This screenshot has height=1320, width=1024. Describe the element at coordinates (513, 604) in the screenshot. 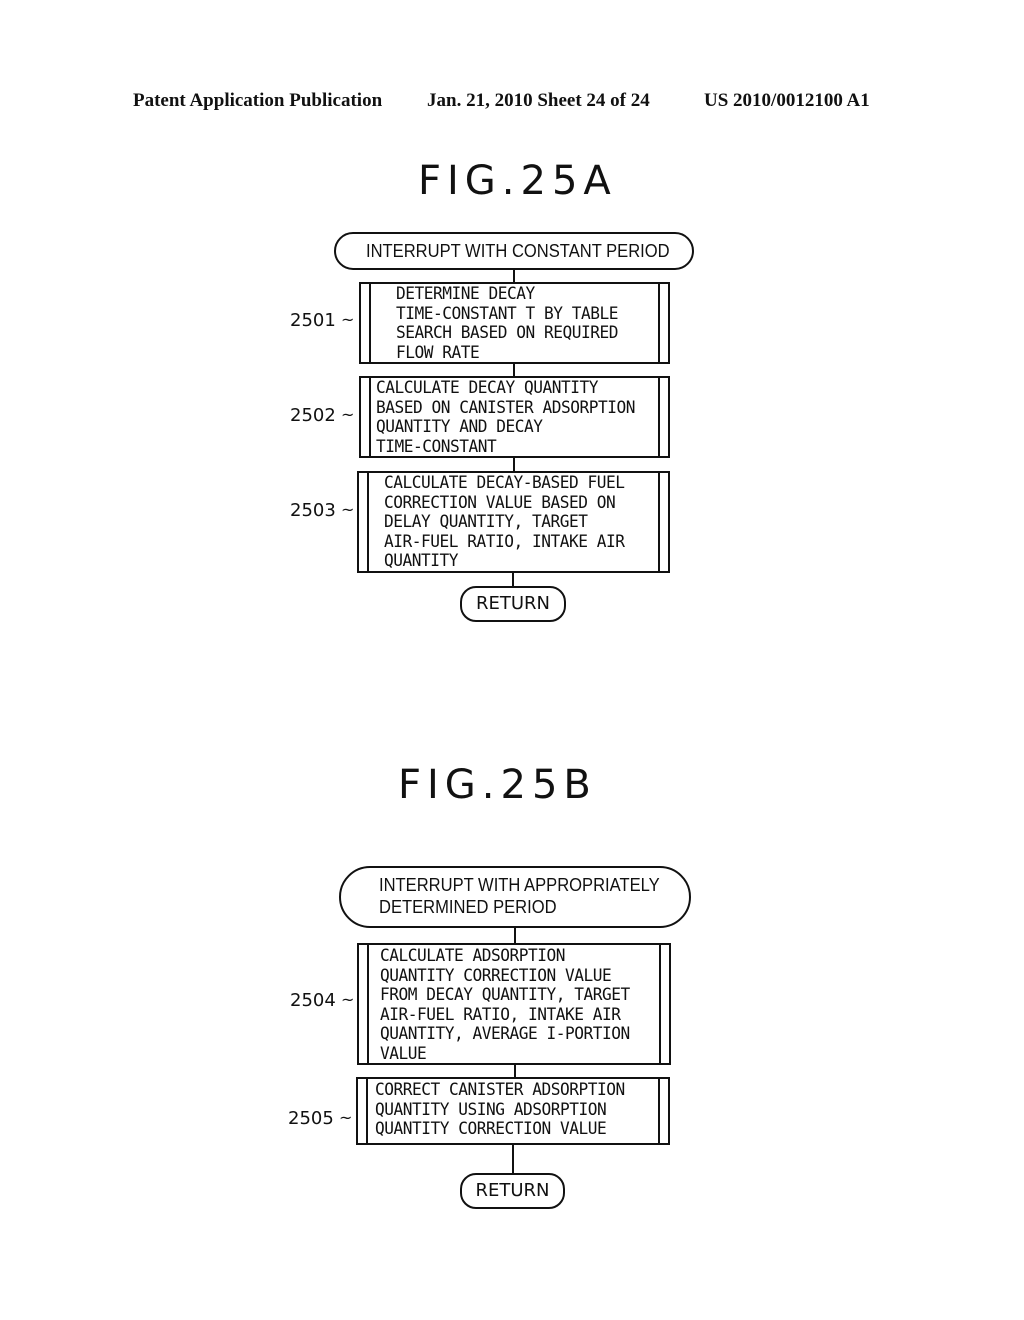

I see `fig-25a-return-terminal: RETURN` at that location.